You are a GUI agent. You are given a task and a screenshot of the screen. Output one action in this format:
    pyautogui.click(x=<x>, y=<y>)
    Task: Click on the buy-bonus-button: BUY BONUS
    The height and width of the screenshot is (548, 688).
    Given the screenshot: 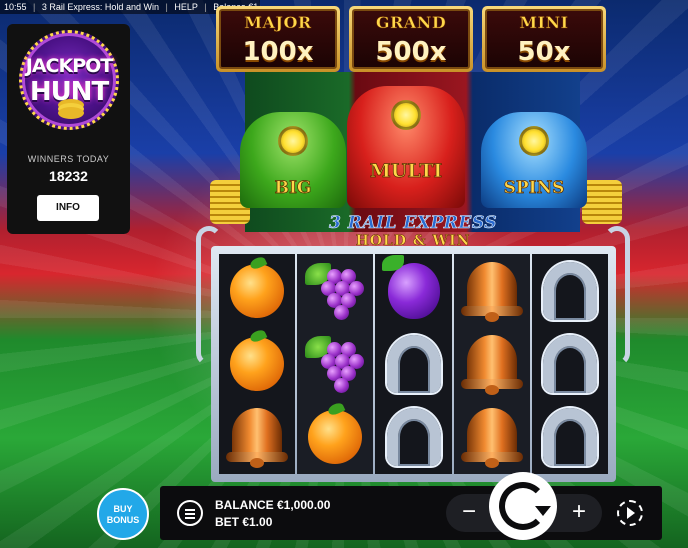 What is the action you would take?
    pyautogui.click(x=123, y=514)
    